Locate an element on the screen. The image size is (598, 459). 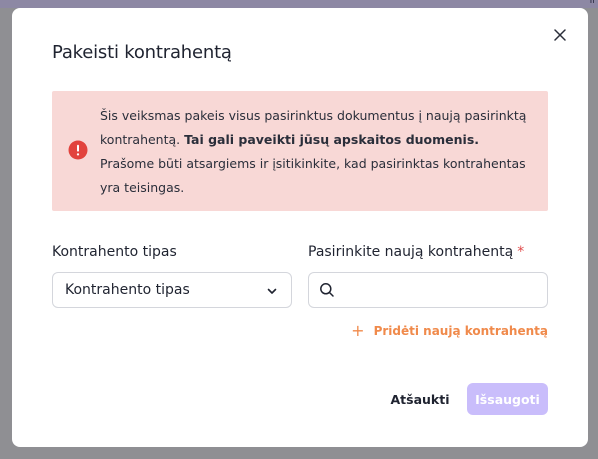
counterparty-search is located at coordinates (428, 290).